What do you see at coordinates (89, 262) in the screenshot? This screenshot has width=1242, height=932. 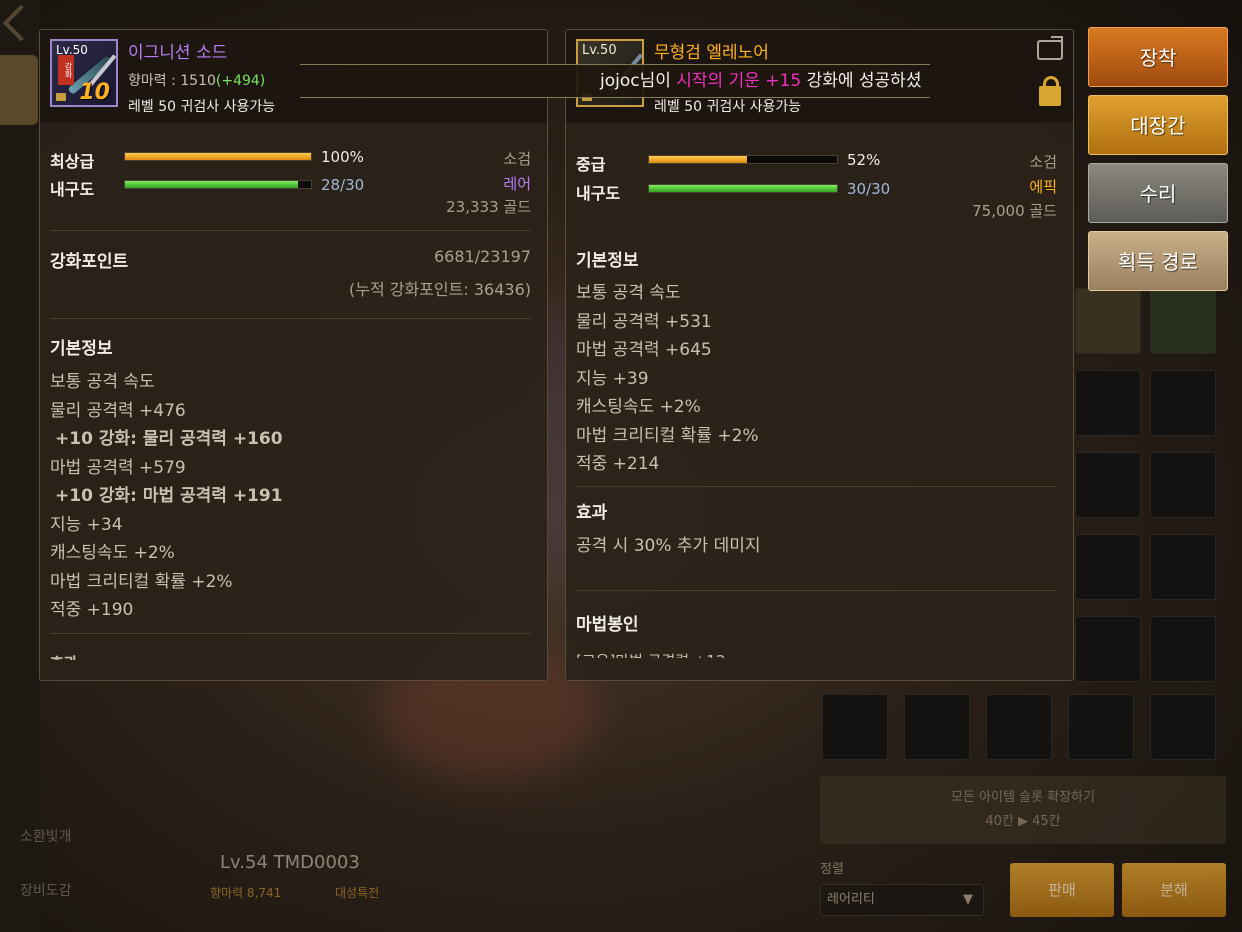 I see `enhance-points-label: 강화포인트` at bounding box center [89, 262].